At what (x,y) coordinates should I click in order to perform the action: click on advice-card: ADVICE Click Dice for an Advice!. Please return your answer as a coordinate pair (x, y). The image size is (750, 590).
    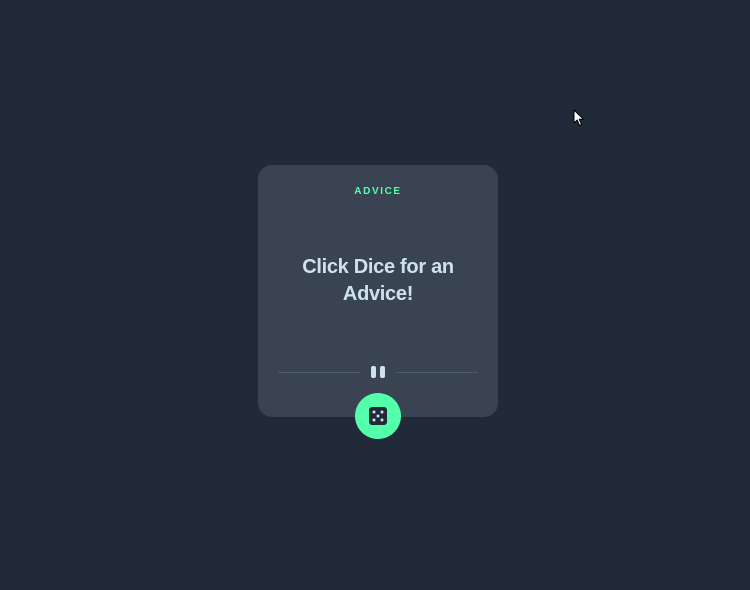
    Looking at the image, I should click on (378, 291).